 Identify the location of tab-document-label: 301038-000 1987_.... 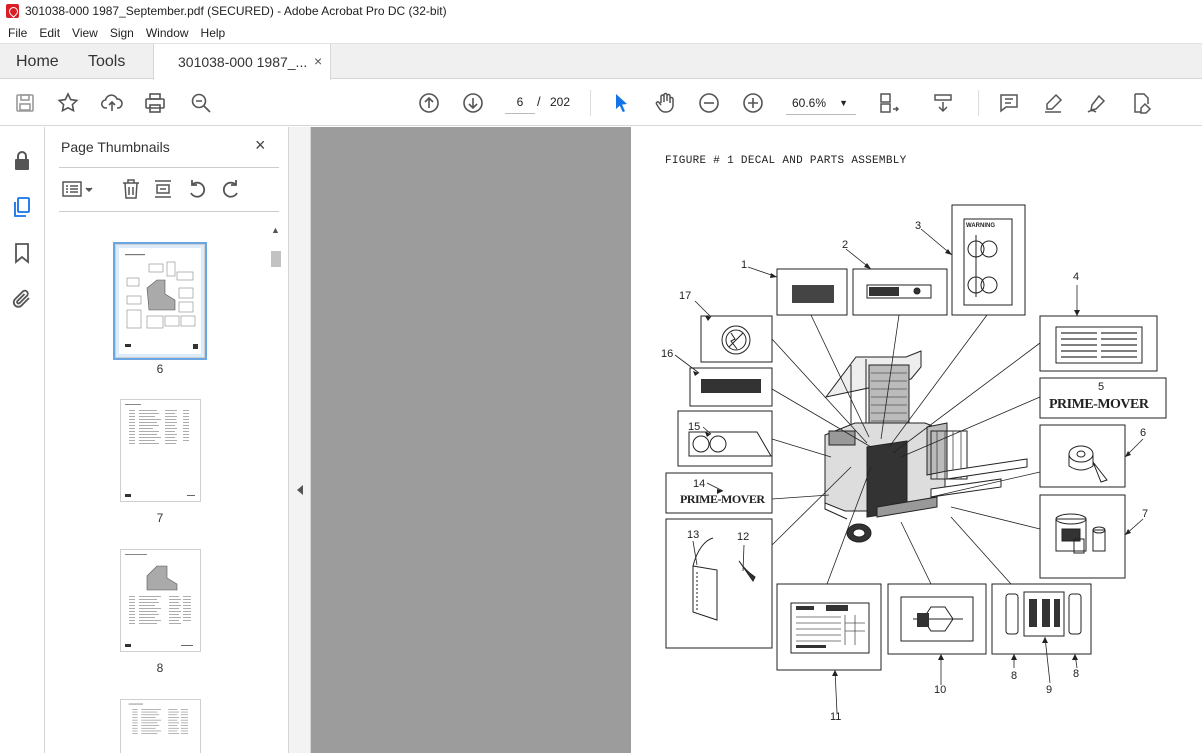
(243, 62).